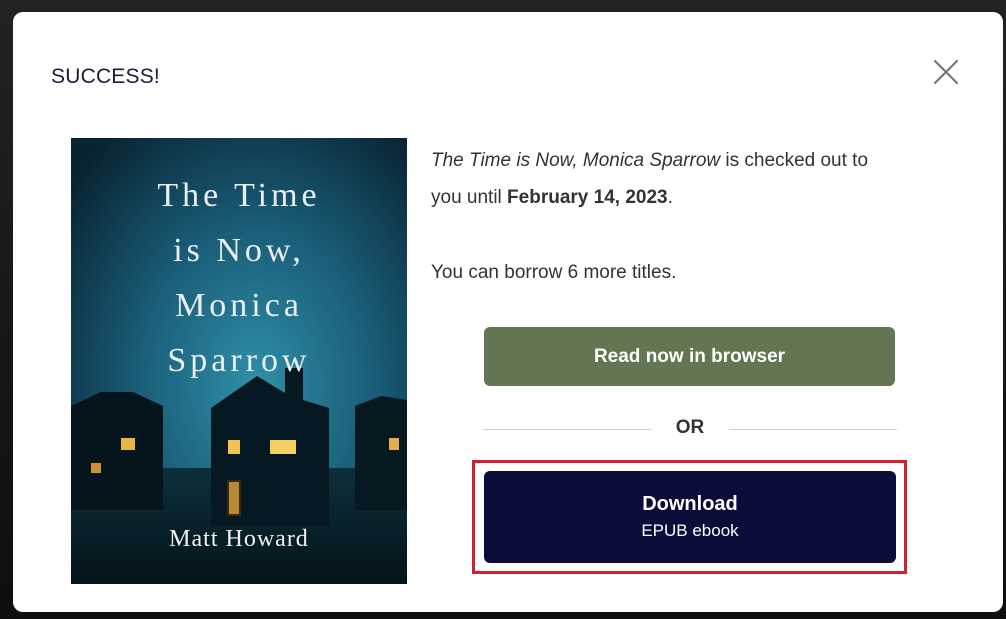 This screenshot has height=619, width=1006. Describe the element at coordinates (690, 504) in the screenshot. I see `download-label: Download` at that location.